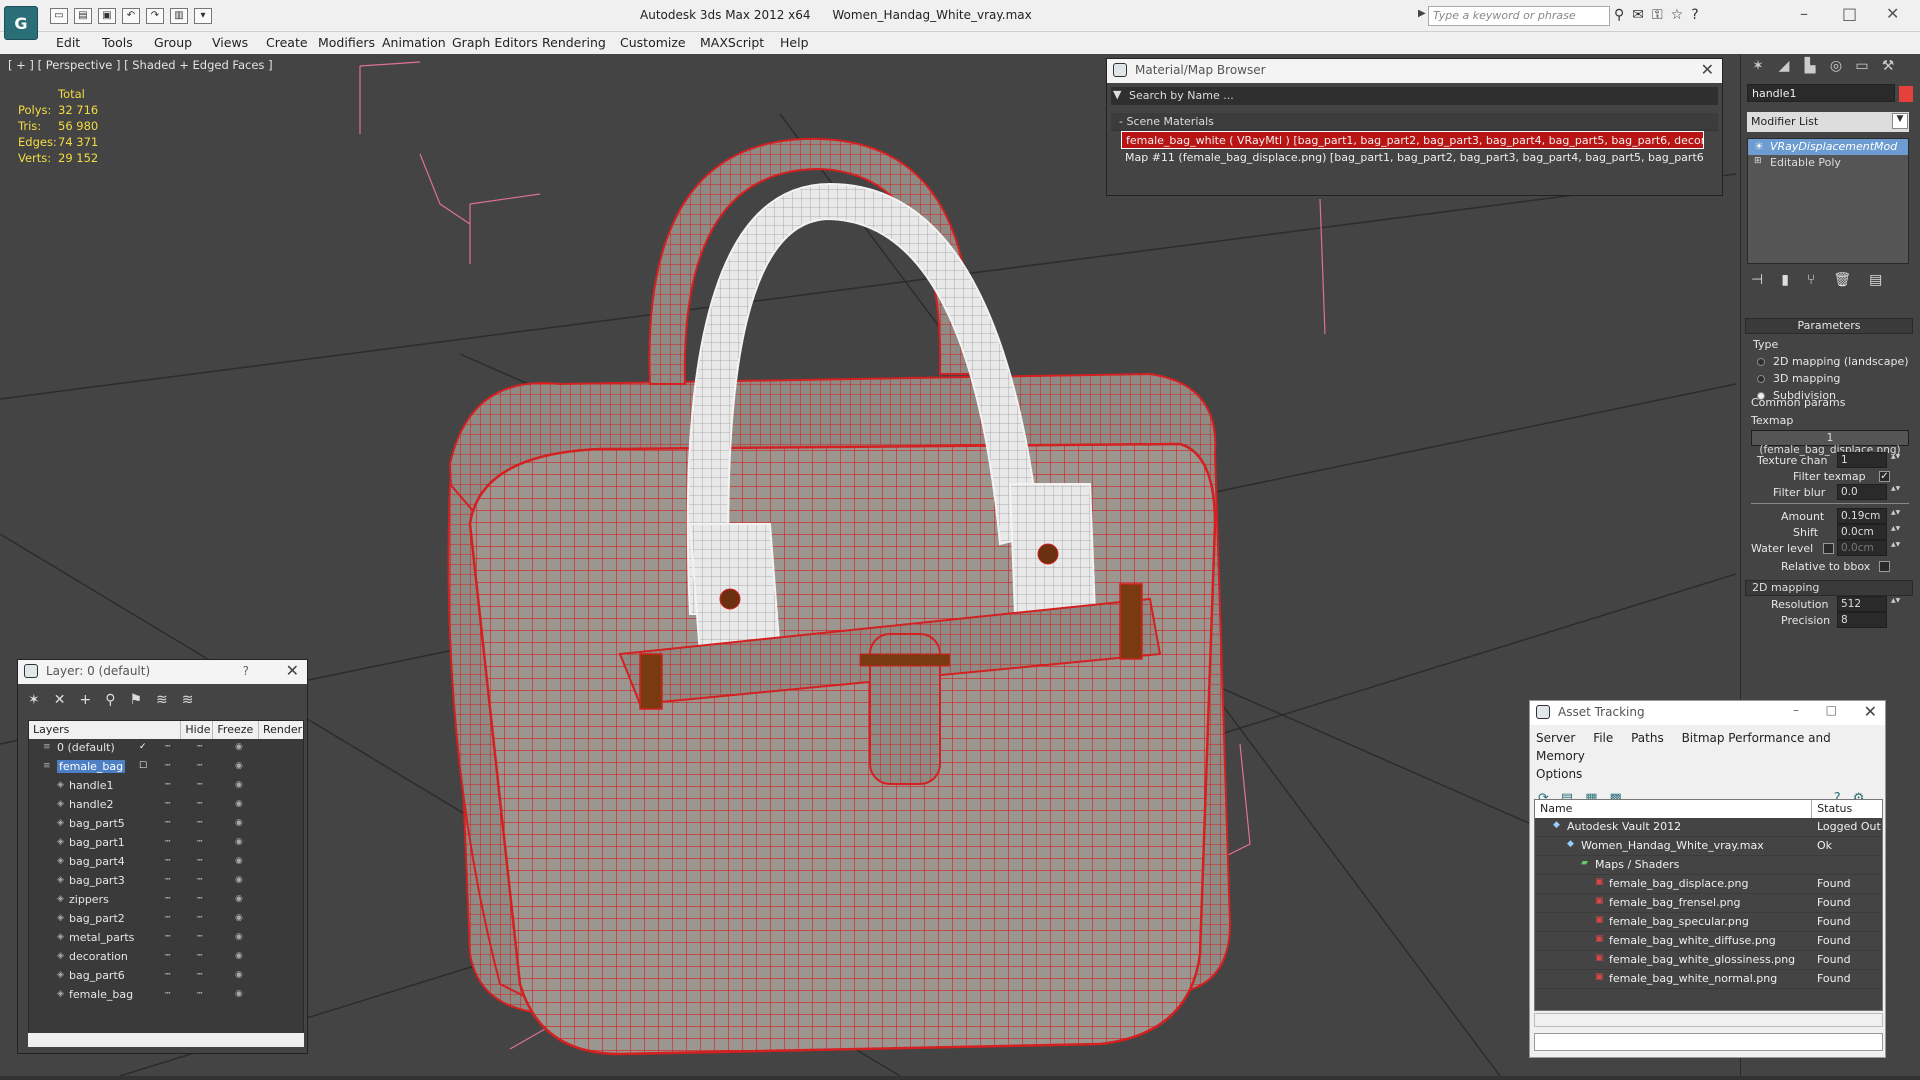 The image size is (1920, 1080). I want to click on layer-row: ◈ bag_part3 ┅ ┅ ◉, so click(166, 881).